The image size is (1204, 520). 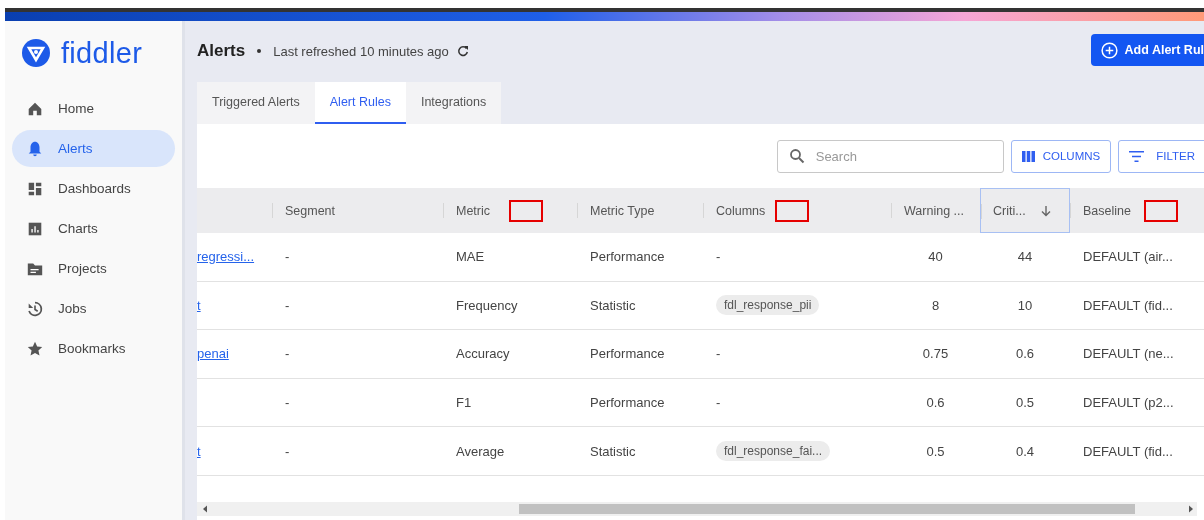 I want to click on rule-link: penai, so click(x=213, y=354).